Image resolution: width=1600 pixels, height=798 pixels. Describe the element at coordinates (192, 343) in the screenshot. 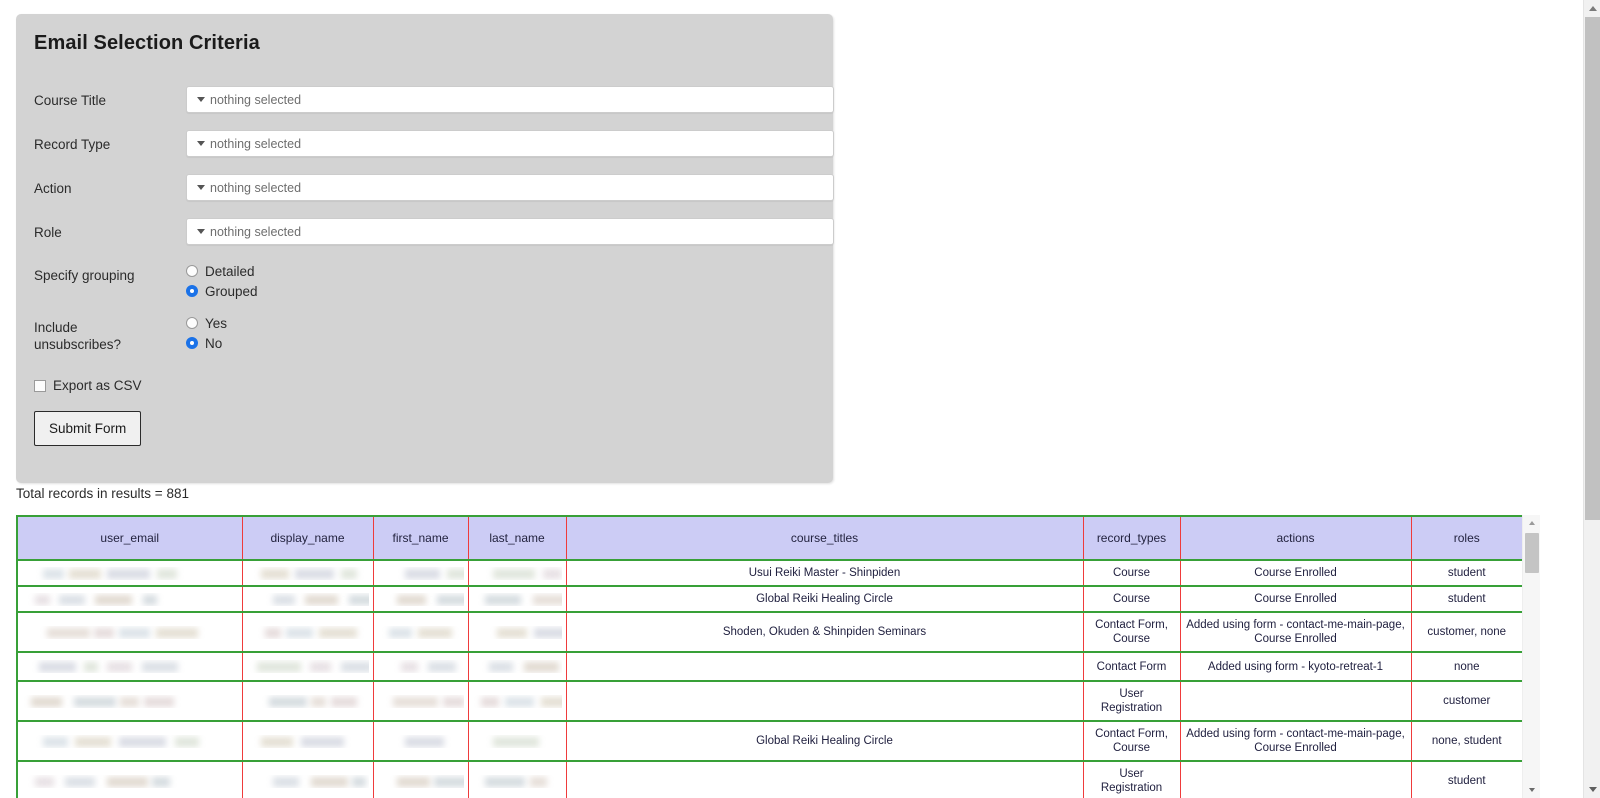

I see `radio-no` at that location.